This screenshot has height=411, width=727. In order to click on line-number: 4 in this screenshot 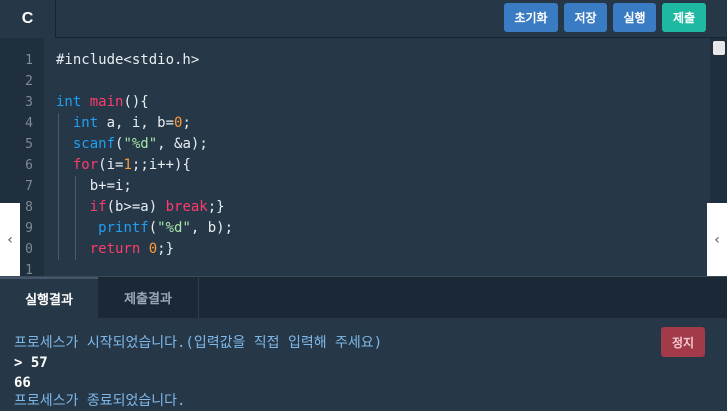, I will do `click(29, 123)`.